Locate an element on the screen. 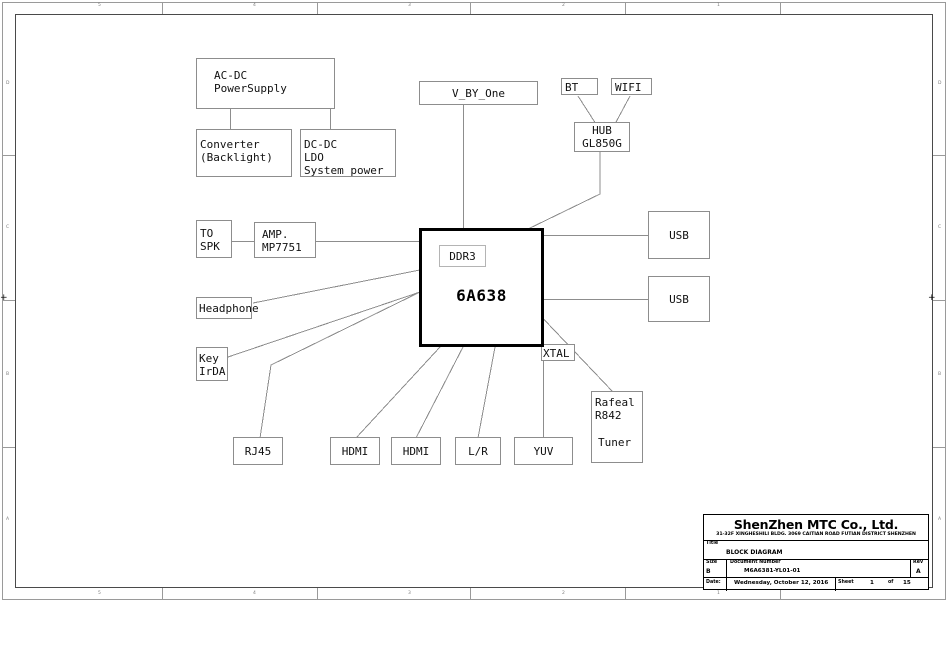  block-hdmi-1-label: HDMI is located at coordinates (355, 451).